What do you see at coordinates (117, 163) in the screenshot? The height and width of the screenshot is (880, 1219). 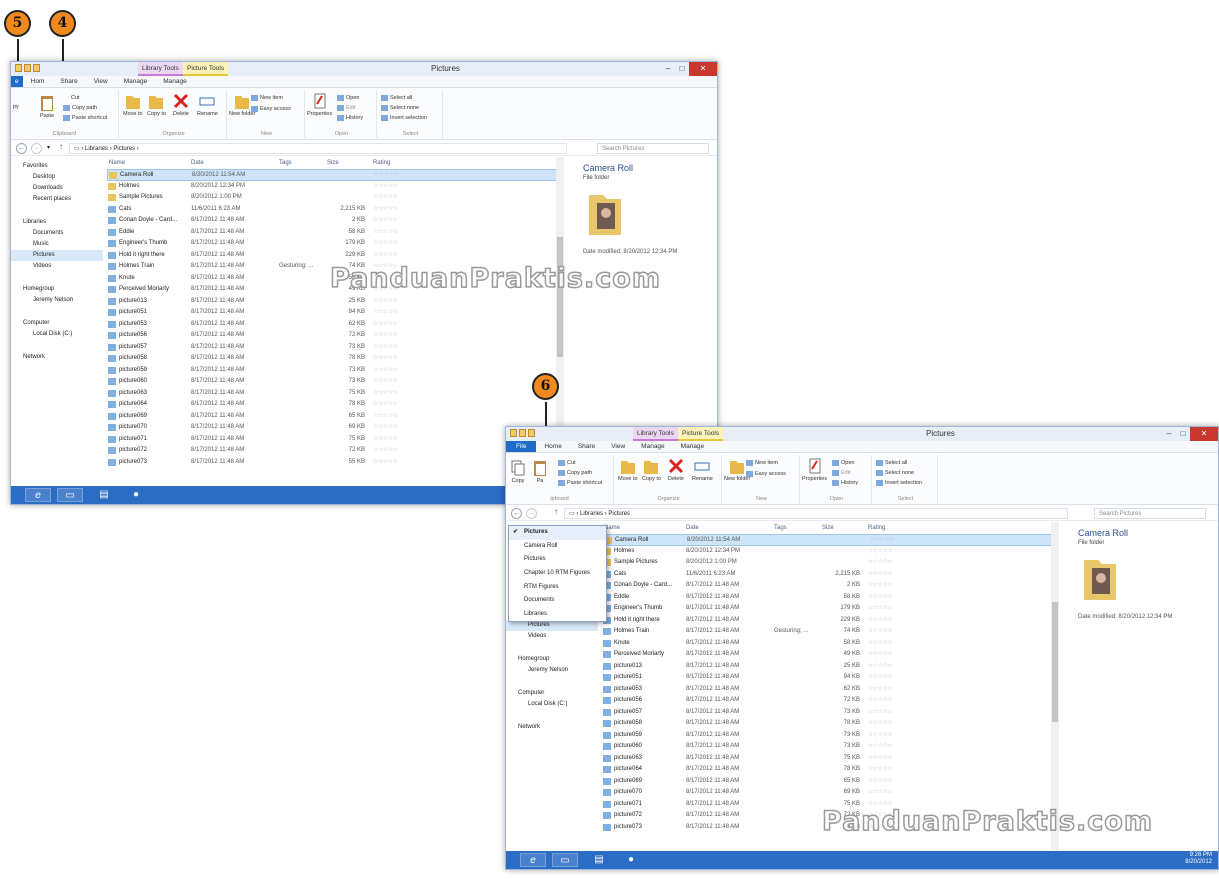 I see `col-name: Name` at bounding box center [117, 163].